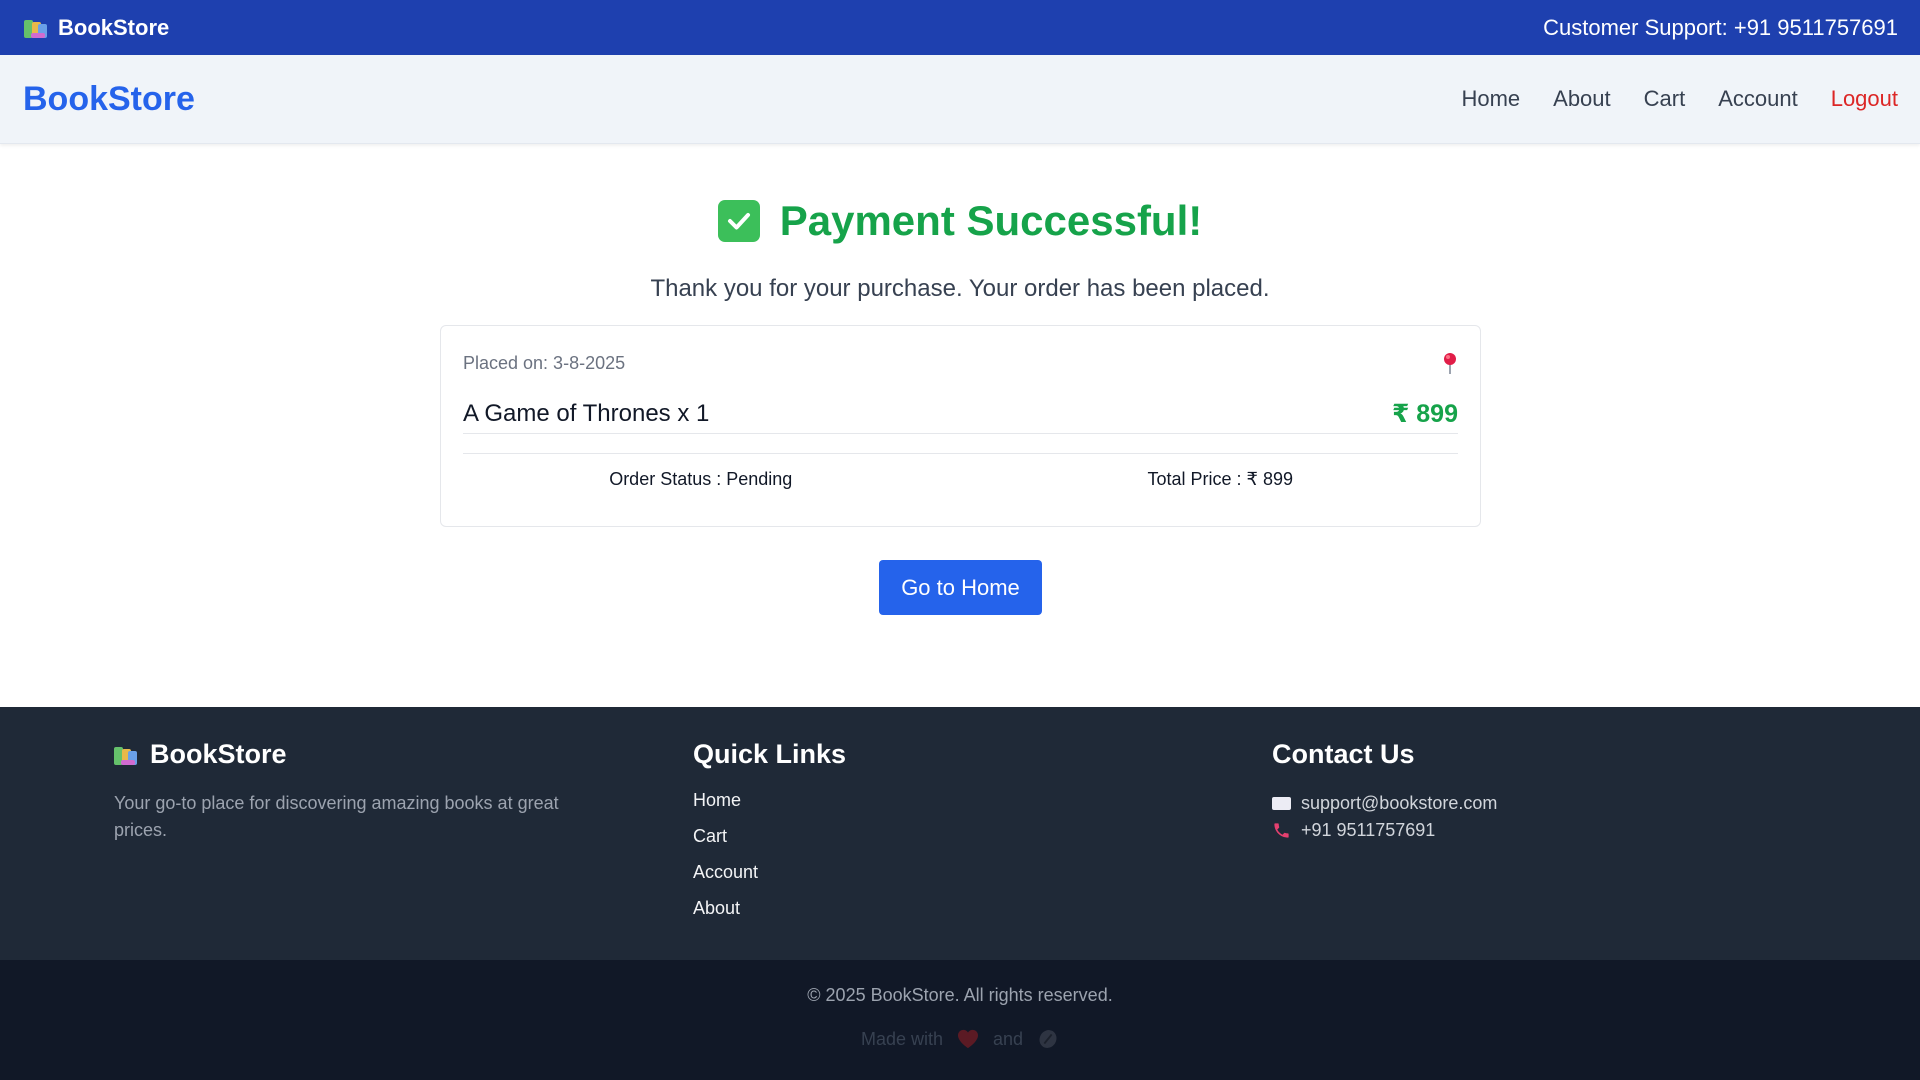  Describe the element at coordinates (109, 99) in the screenshot. I see `site-logo: BookStore` at that location.